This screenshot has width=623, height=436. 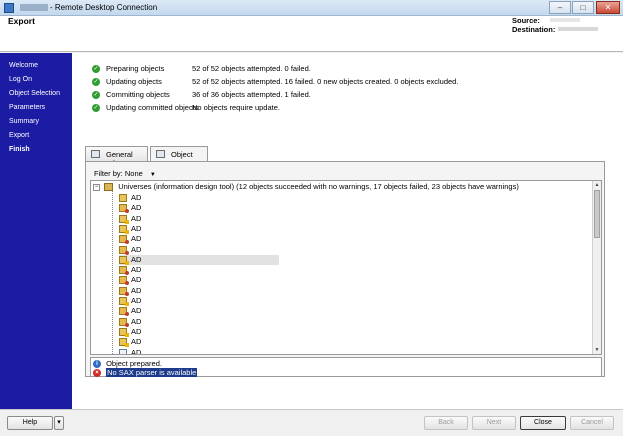 What do you see at coordinates (596, 267) in the screenshot?
I see `tree-scrollbar: ▲ ▼` at bounding box center [596, 267].